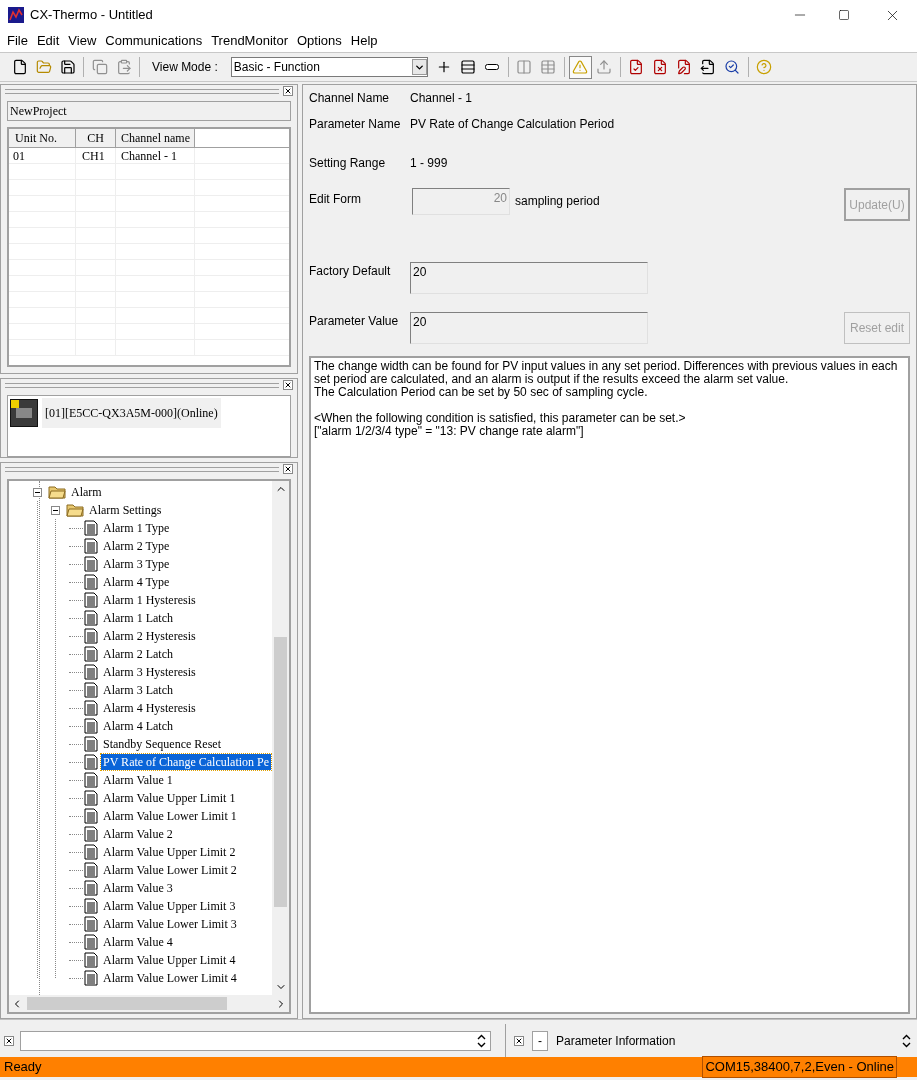  Describe the element at coordinates (170, 924) in the screenshot. I see `tree-item: Alarm Value Lower Limit 3` at that location.